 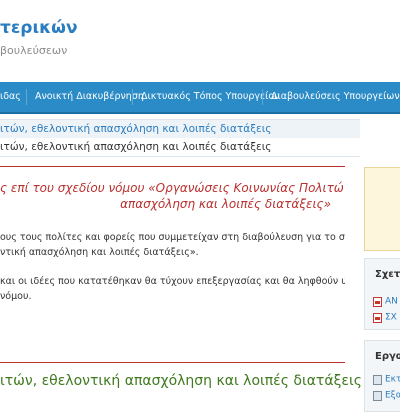 I want to click on export-link: Εξα, so click(x=386, y=393).